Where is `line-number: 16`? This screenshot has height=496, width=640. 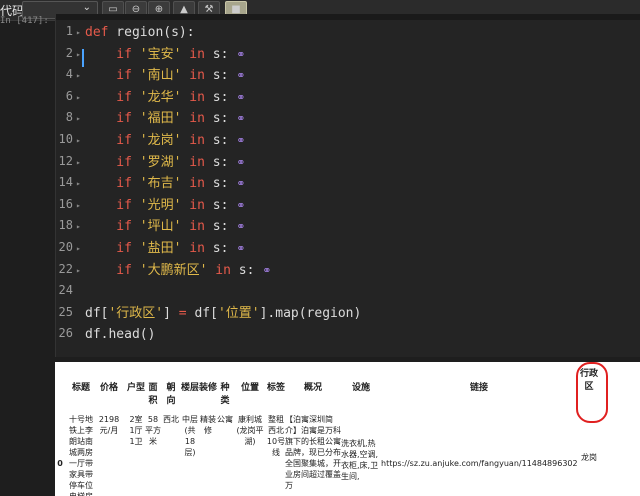
line-number: 16 is located at coordinates (65, 203).